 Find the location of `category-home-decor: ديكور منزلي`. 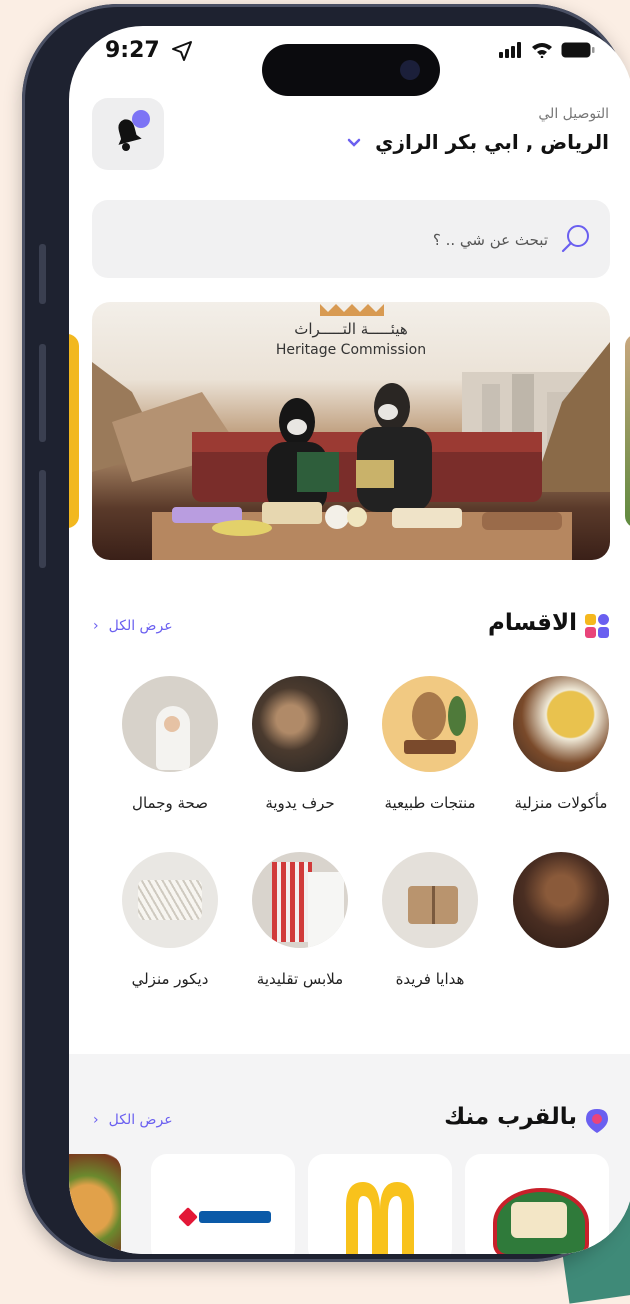

category-home-decor: ديكور منزلي is located at coordinates (170, 923).